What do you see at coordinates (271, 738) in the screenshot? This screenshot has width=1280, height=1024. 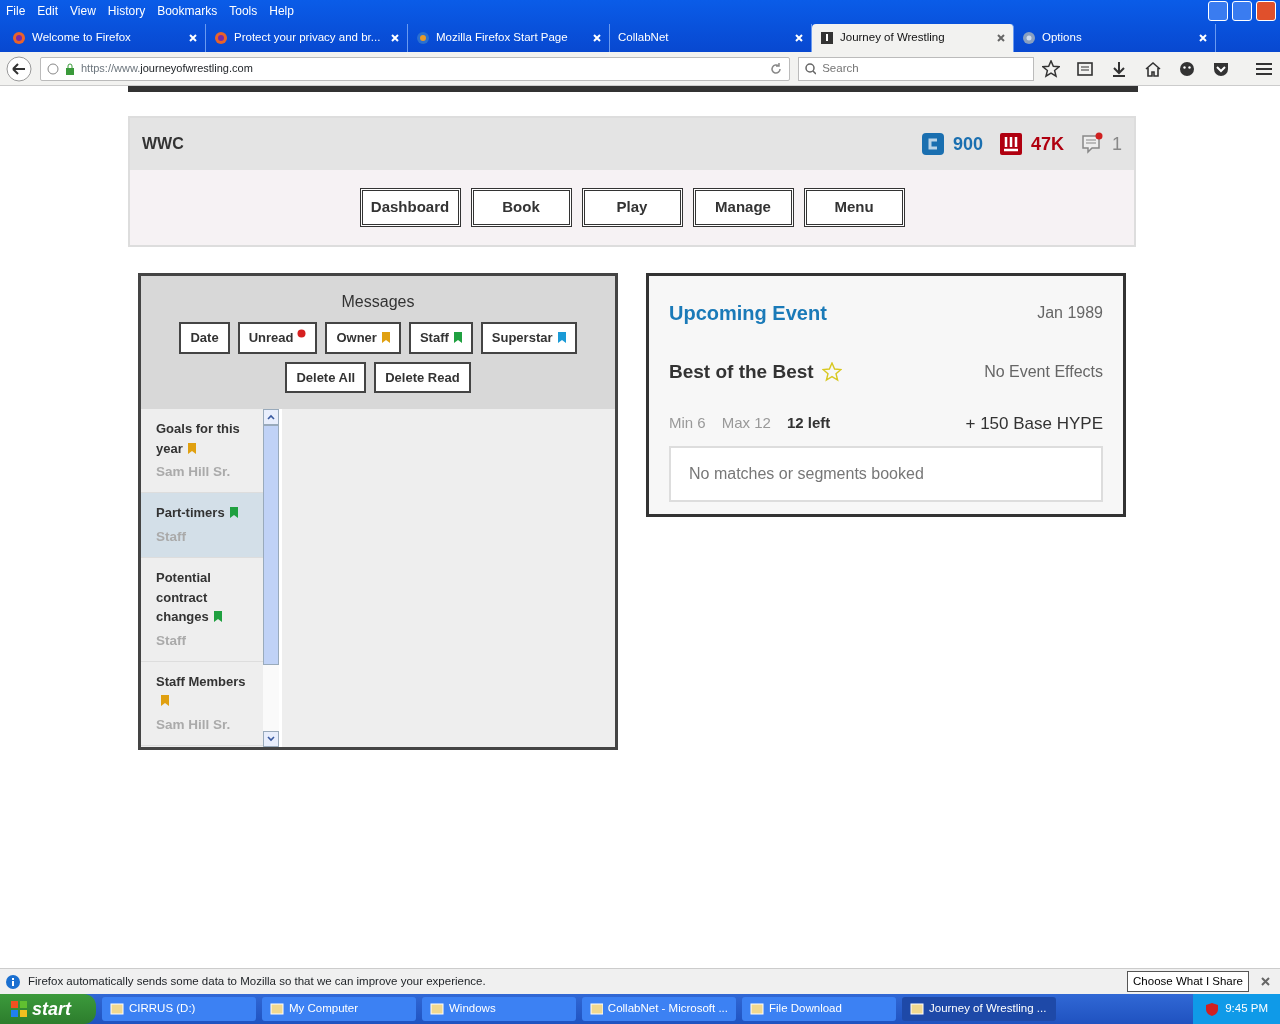 I see `scroll-down-icon` at bounding box center [271, 738].